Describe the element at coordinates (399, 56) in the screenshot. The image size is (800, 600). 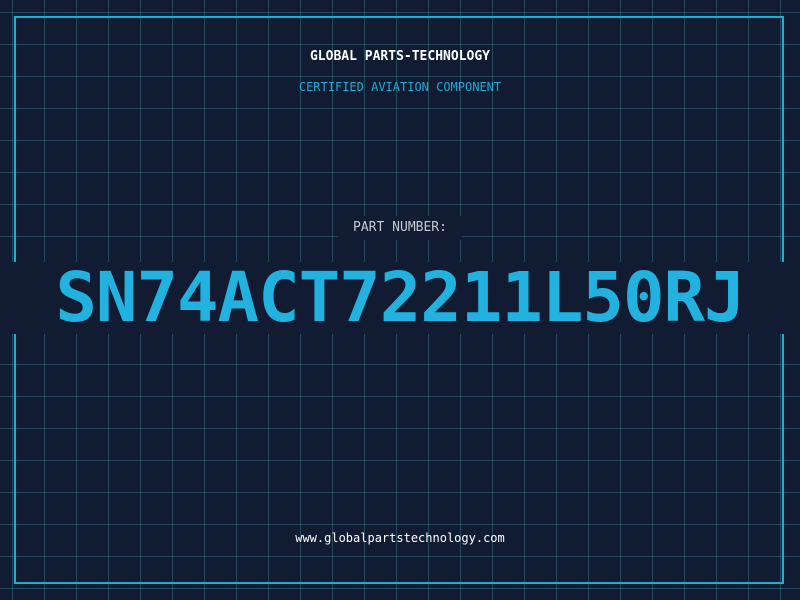
I see `company-name: GLOBAL PARTS-TECHNOLOGY` at that location.